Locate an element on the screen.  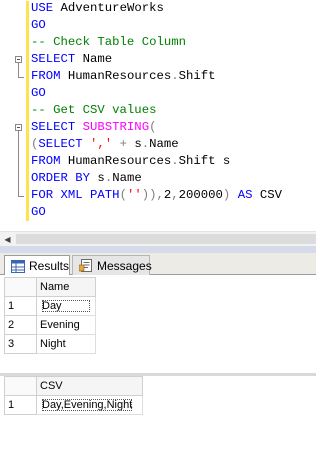
code-token: SUBSTRING is located at coordinates (116, 127).